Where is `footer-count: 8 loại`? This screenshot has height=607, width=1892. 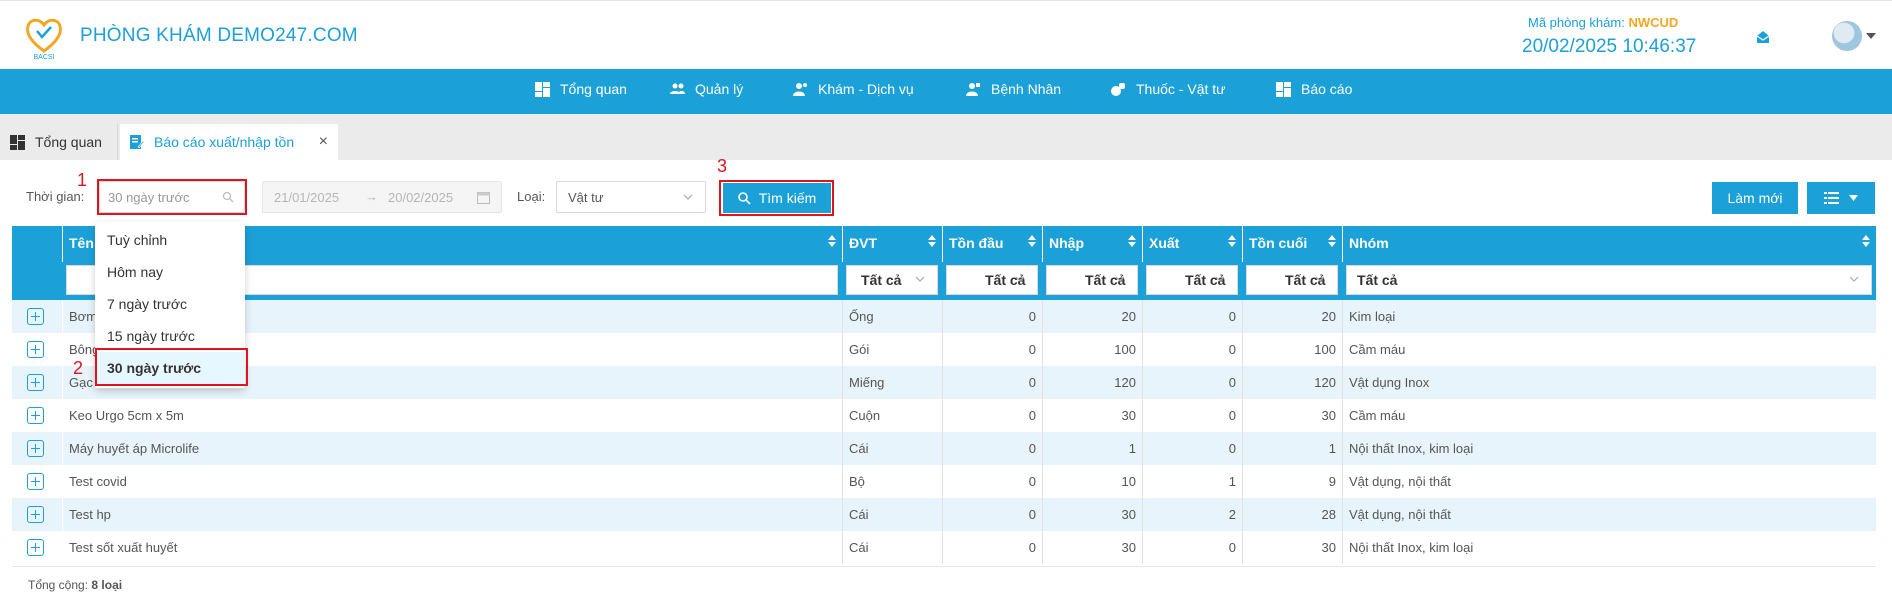 footer-count: 8 loại is located at coordinates (107, 585).